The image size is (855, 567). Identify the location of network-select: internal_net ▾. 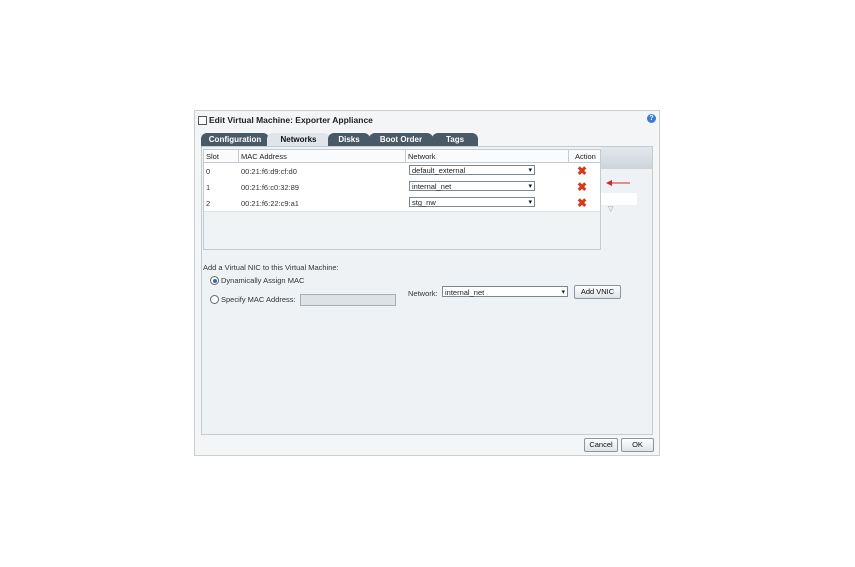
(472, 186).